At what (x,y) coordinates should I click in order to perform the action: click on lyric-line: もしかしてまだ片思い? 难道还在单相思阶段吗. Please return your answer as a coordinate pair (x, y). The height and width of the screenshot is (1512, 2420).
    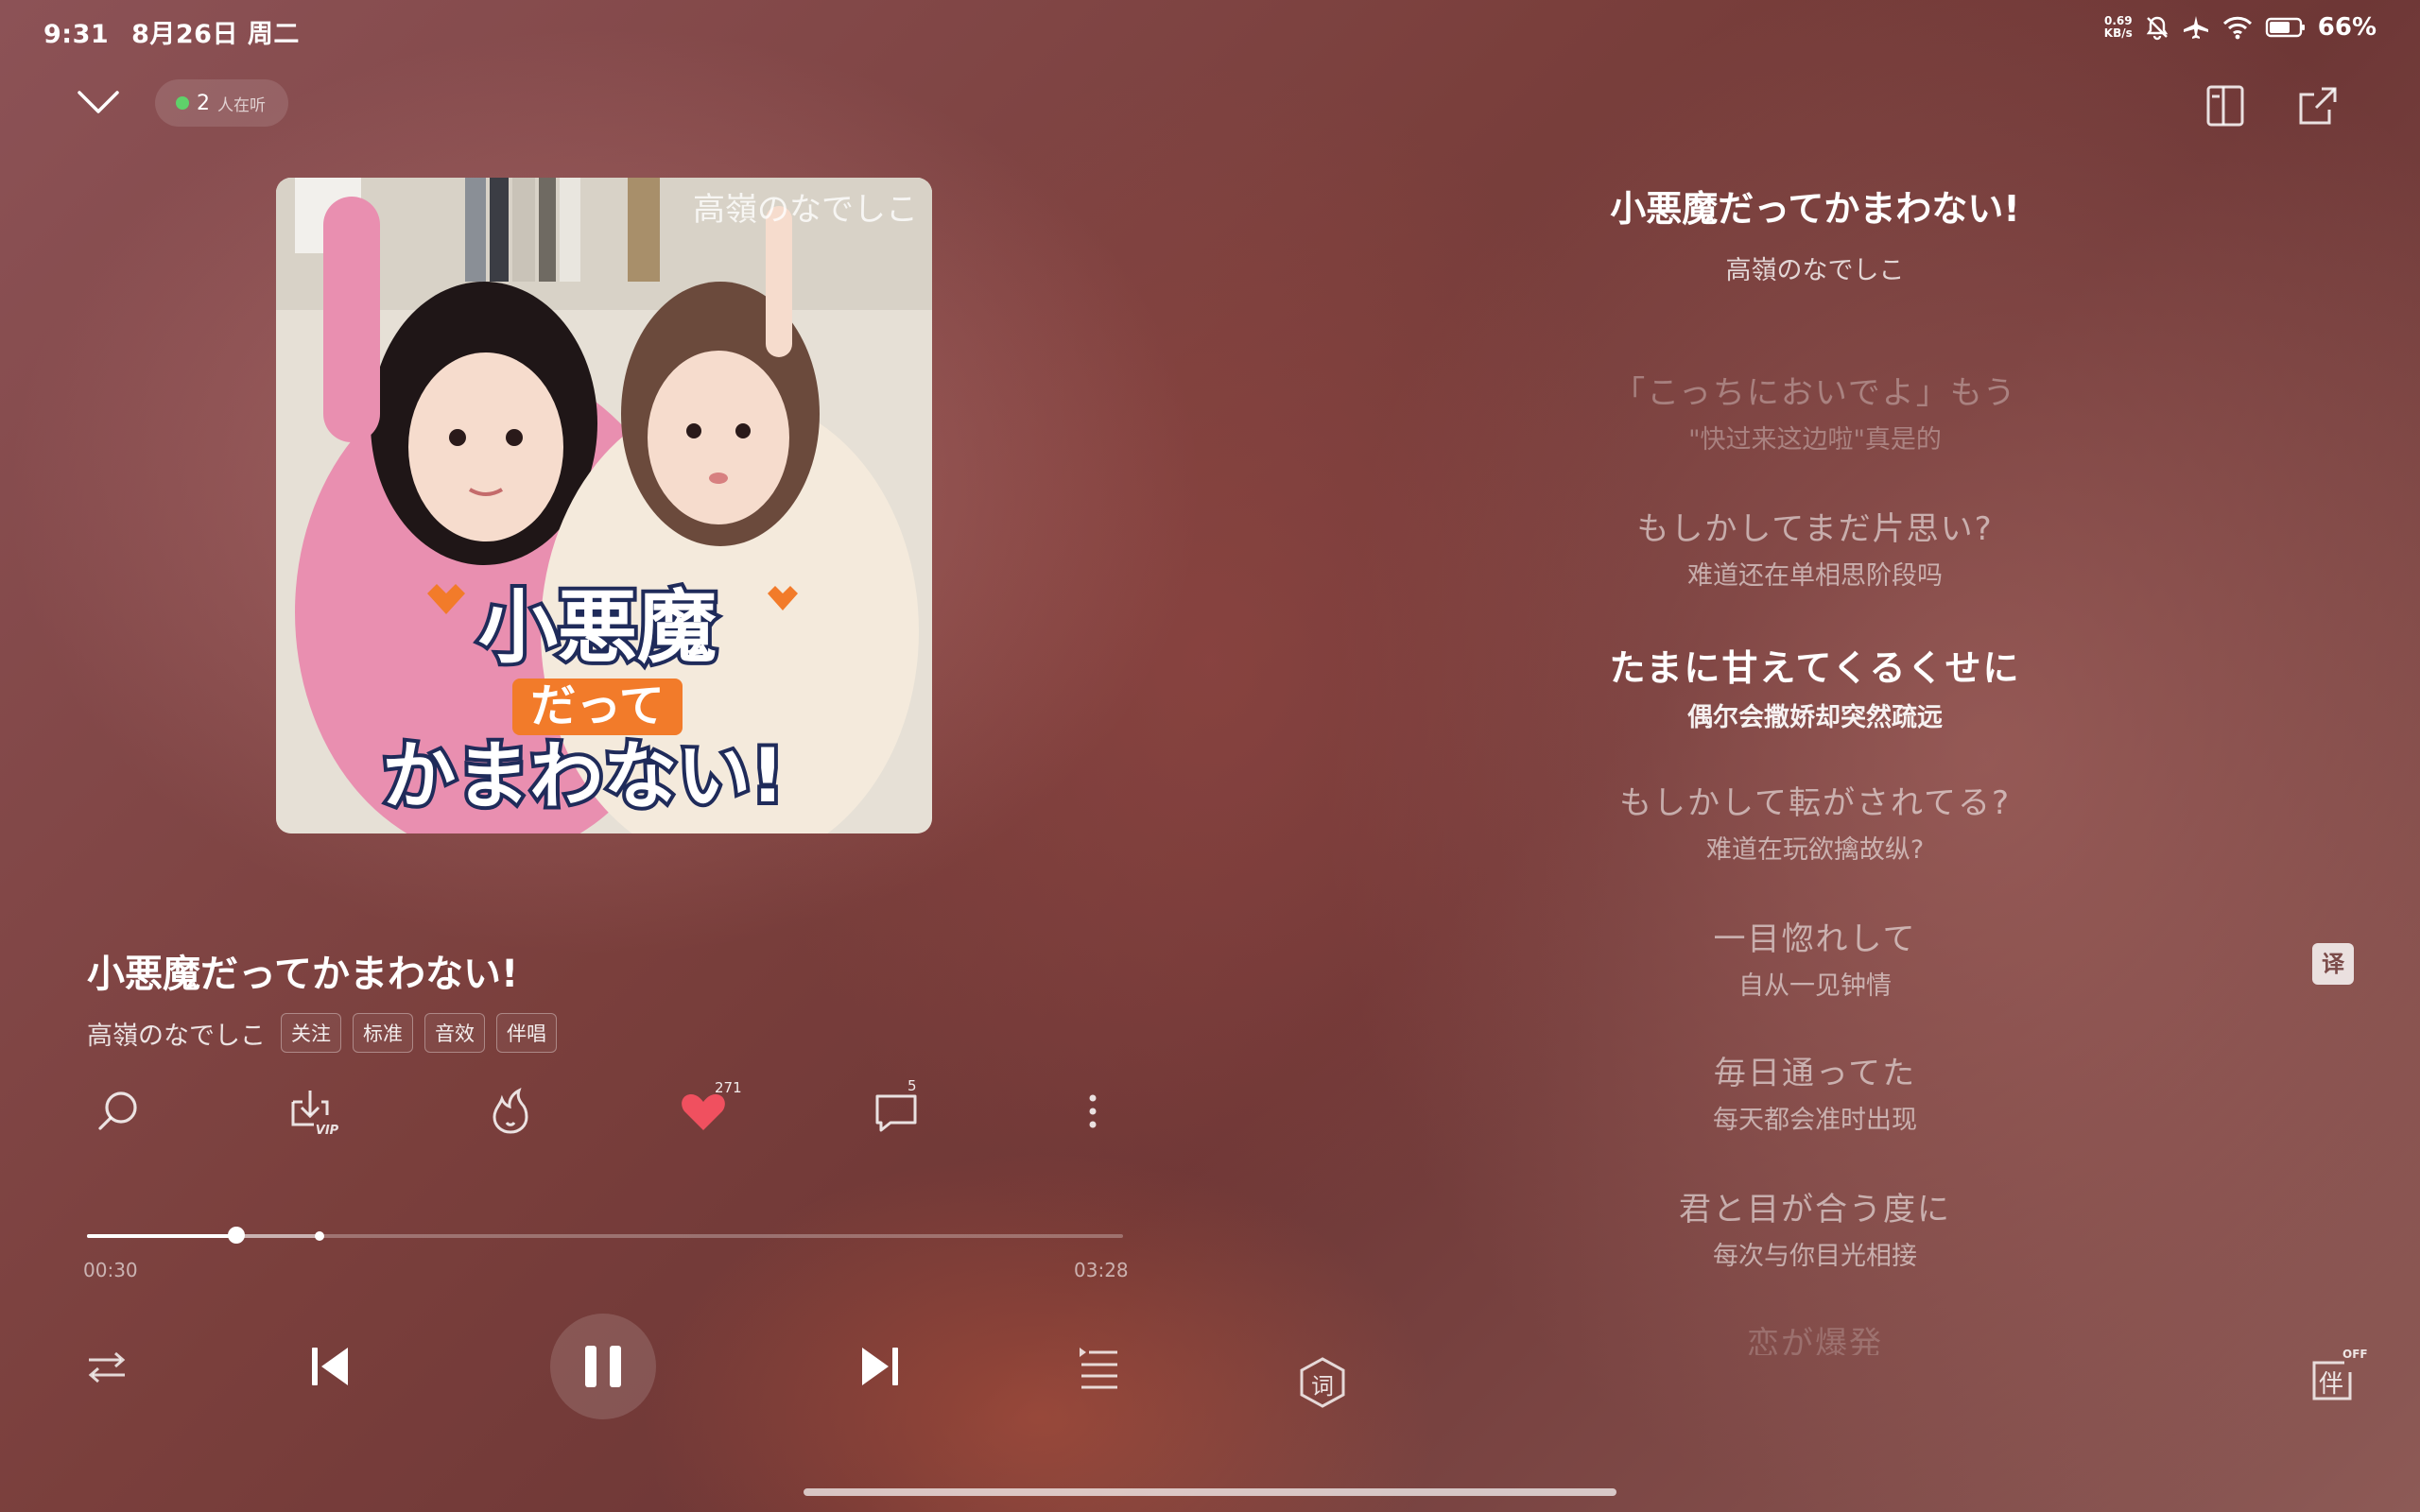
    Looking at the image, I should click on (1815, 547).